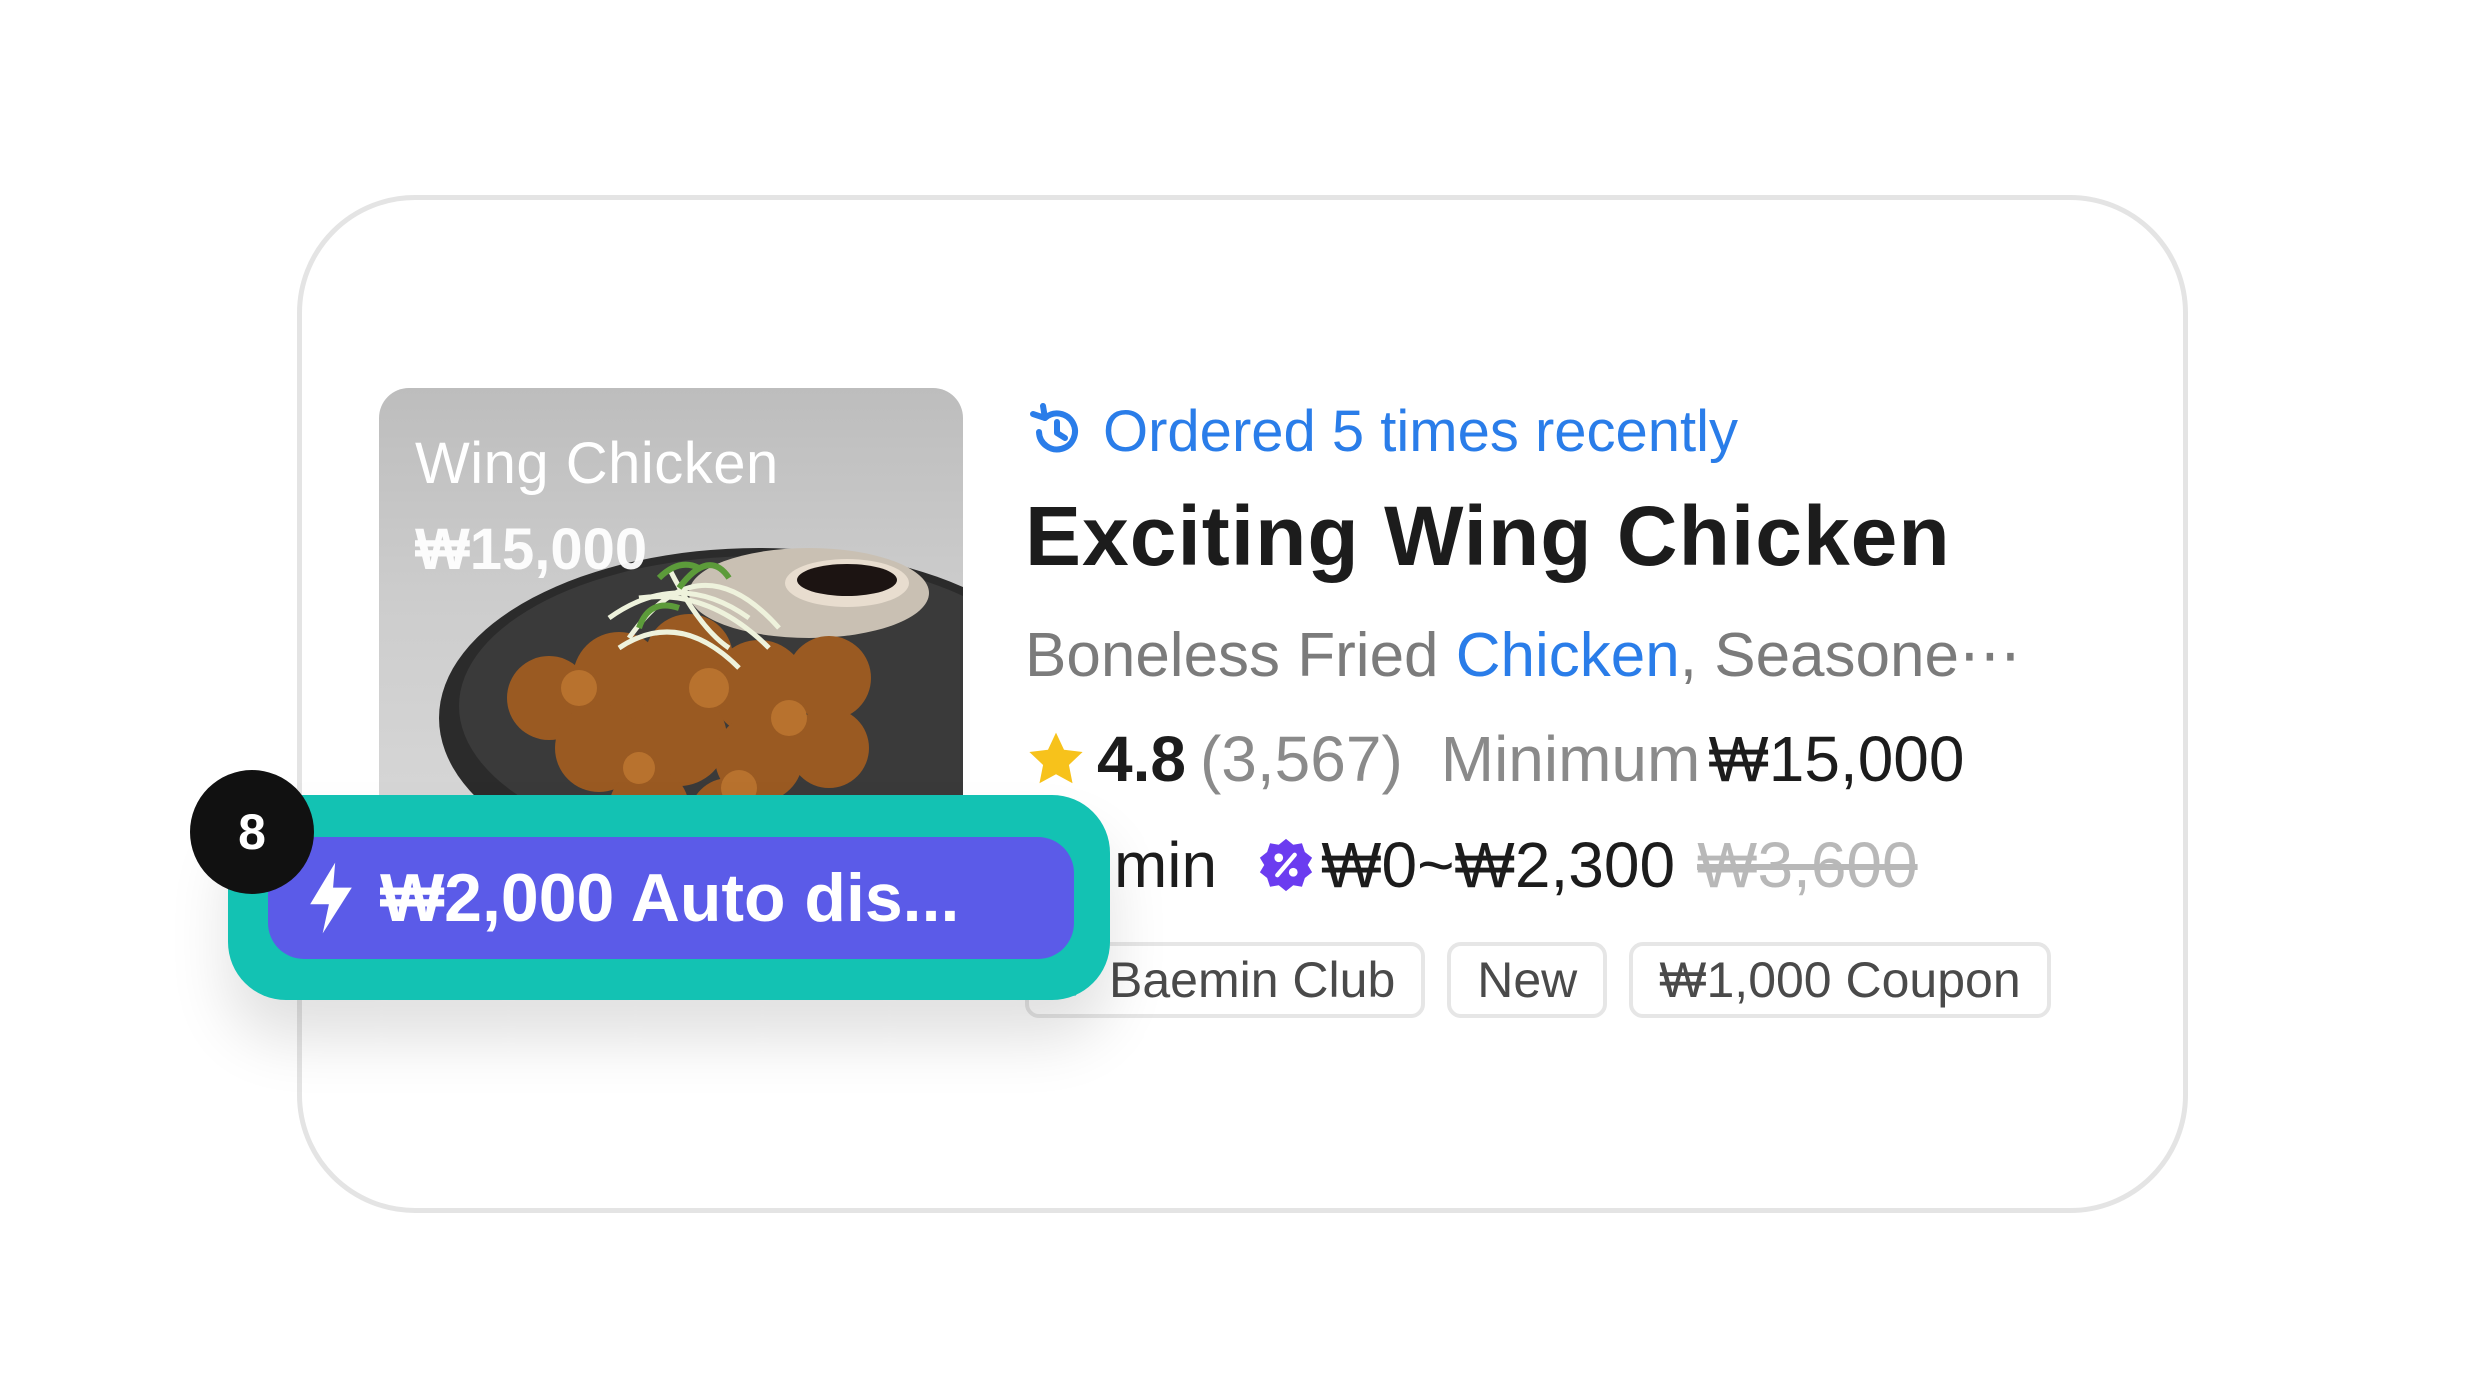 This screenshot has height=1400, width=2475. Describe the element at coordinates (1054, 427) in the screenshot. I see `history-icon` at that location.